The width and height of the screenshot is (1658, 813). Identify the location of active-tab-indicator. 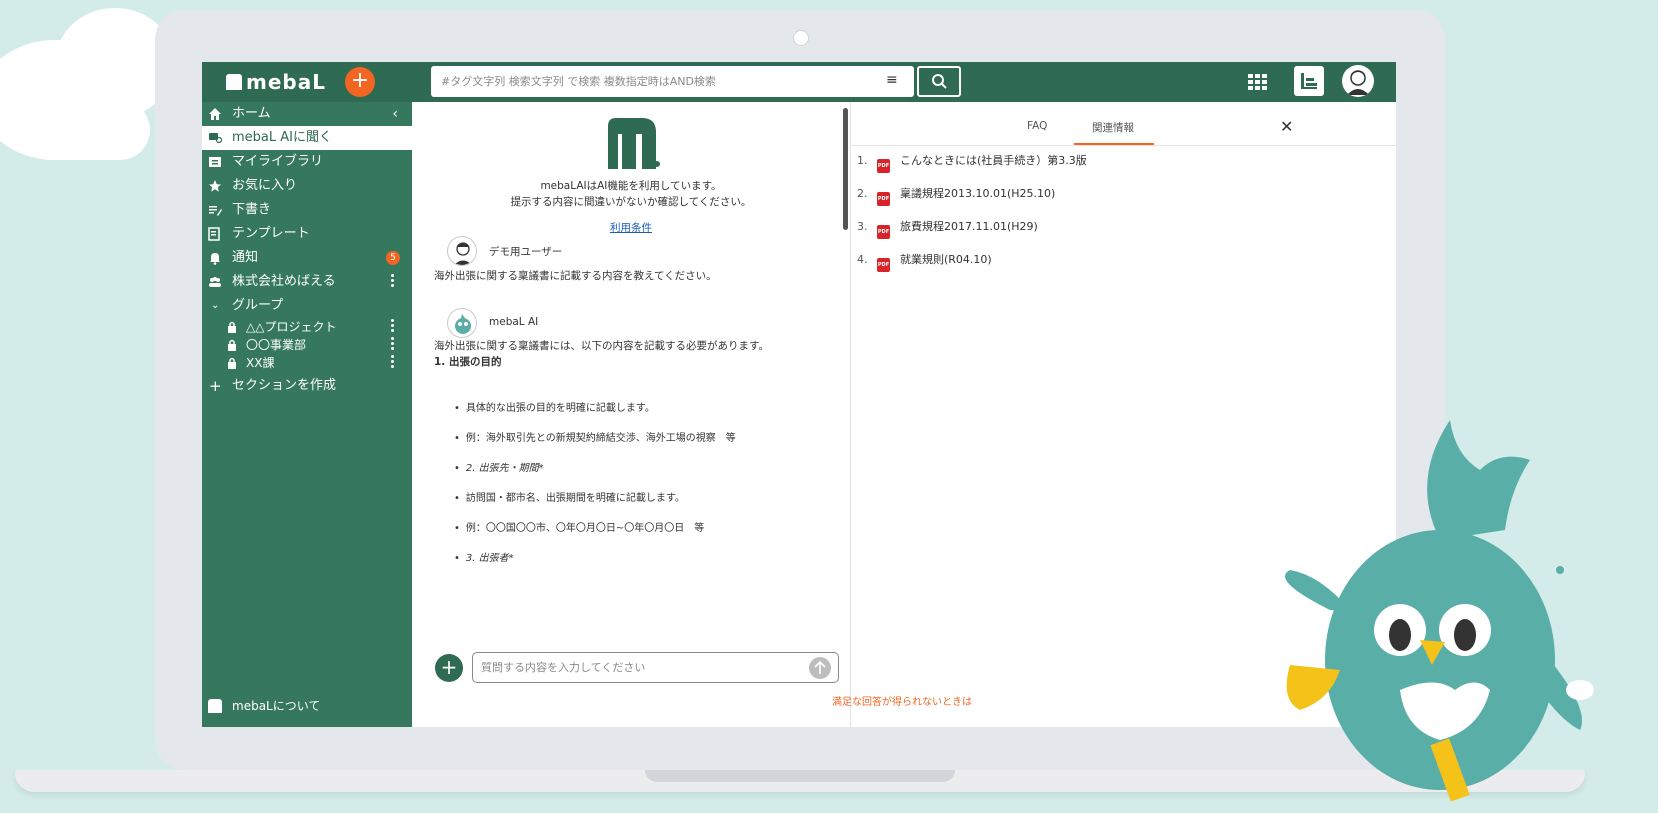
(1114, 144).